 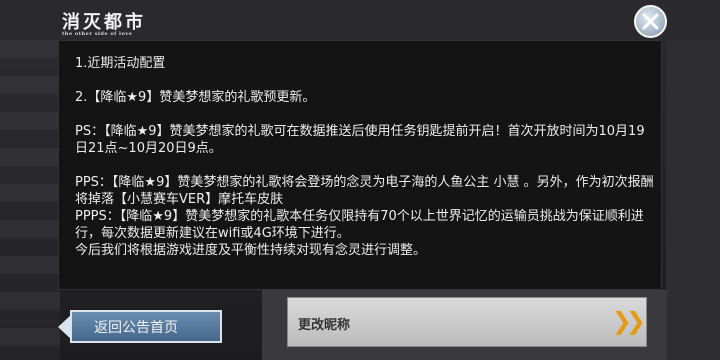 I want to click on close-button, so click(x=650, y=21).